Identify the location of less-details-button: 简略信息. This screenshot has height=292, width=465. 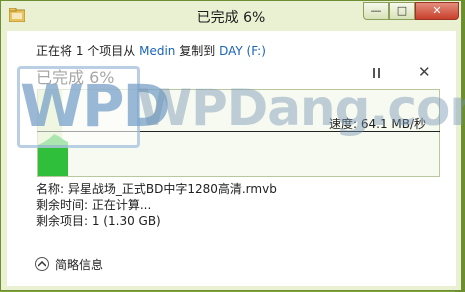
(69, 264).